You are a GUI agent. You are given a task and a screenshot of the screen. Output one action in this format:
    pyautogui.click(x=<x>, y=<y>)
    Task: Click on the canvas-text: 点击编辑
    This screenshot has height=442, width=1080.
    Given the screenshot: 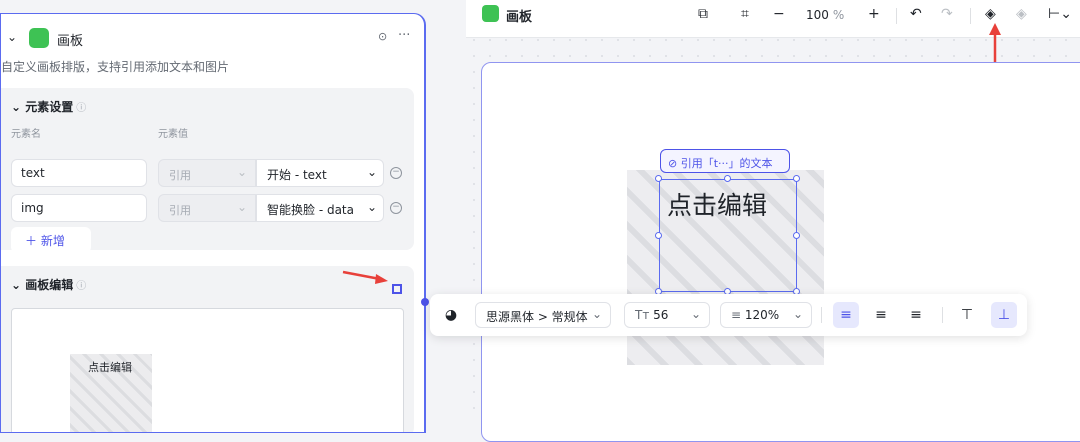 What is the action you would take?
    pyautogui.click(x=717, y=204)
    